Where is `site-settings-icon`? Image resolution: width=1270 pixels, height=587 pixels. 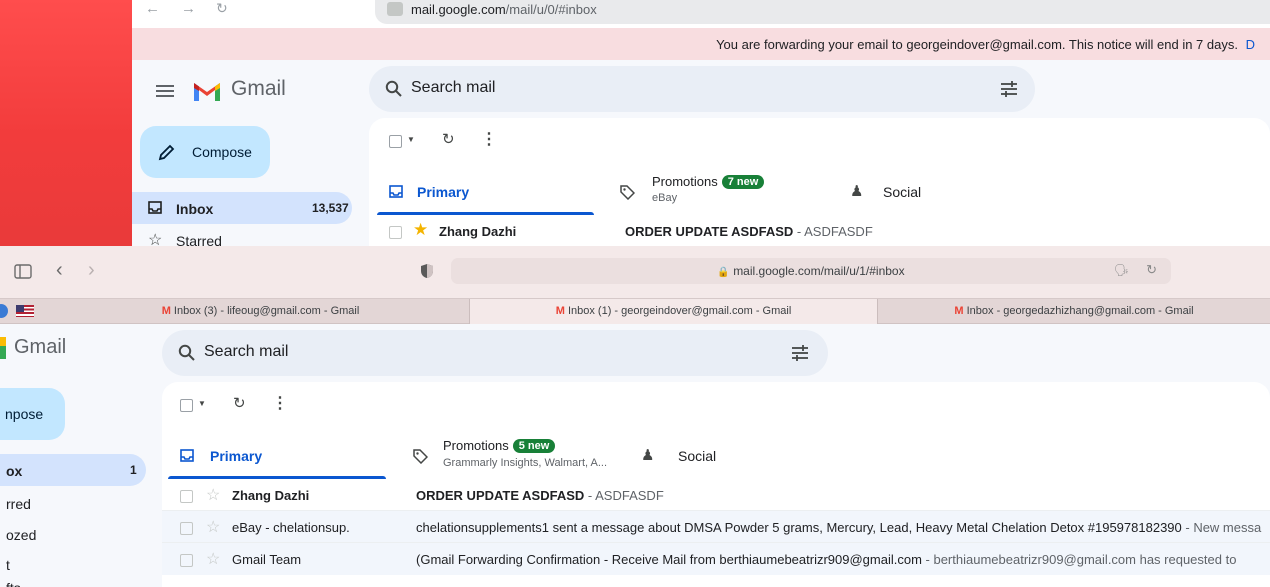 site-settings-icon is located at coordinates (395, 9).